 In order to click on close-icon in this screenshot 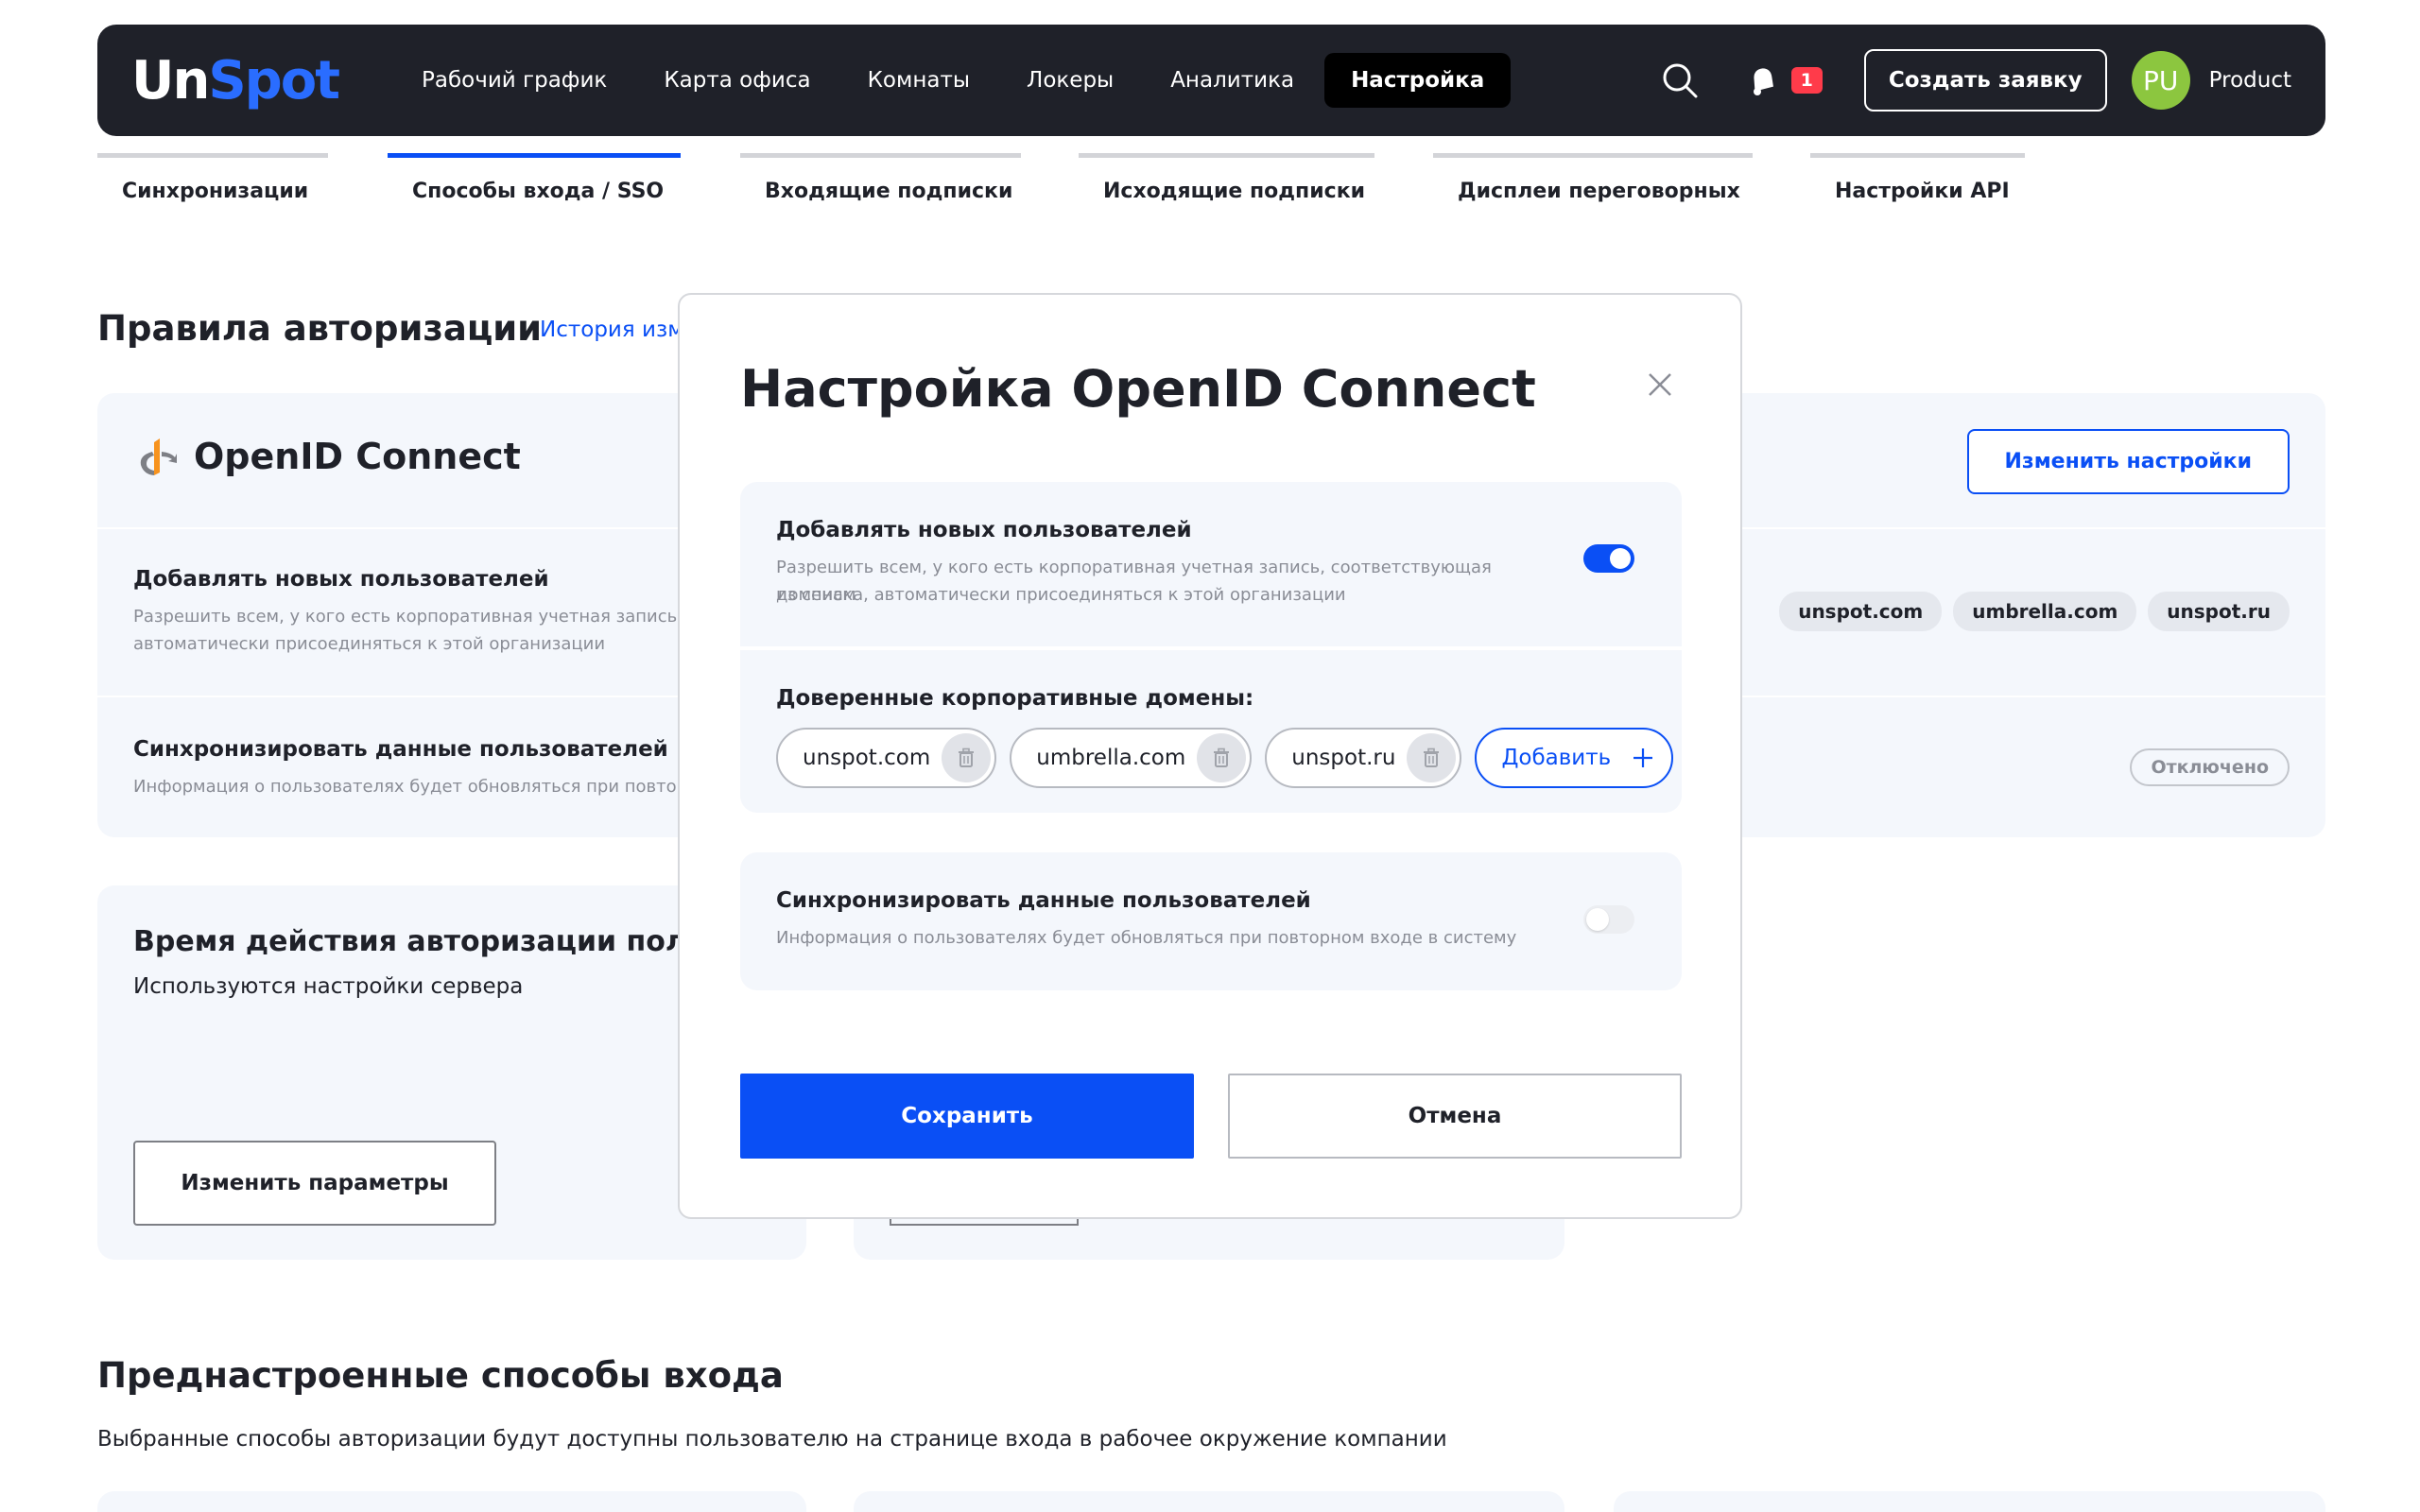, I will do `click(1660, 384)`.